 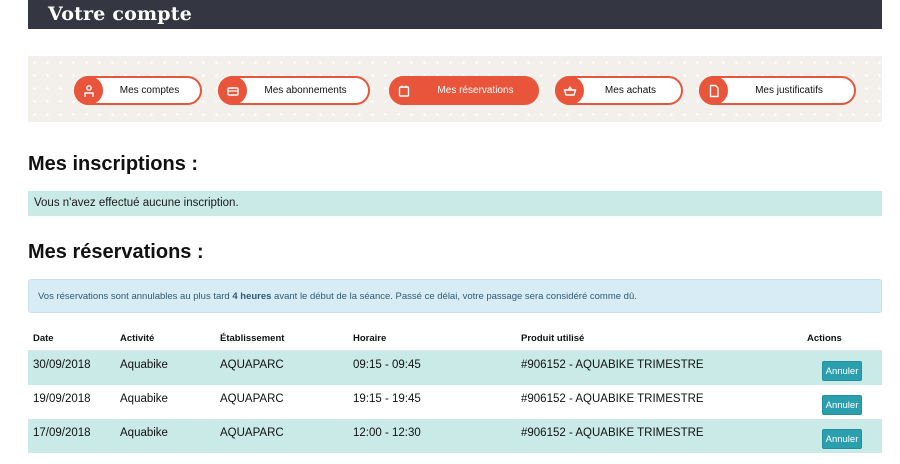 I want to click on basket-icon, so click(x=569, y=90).